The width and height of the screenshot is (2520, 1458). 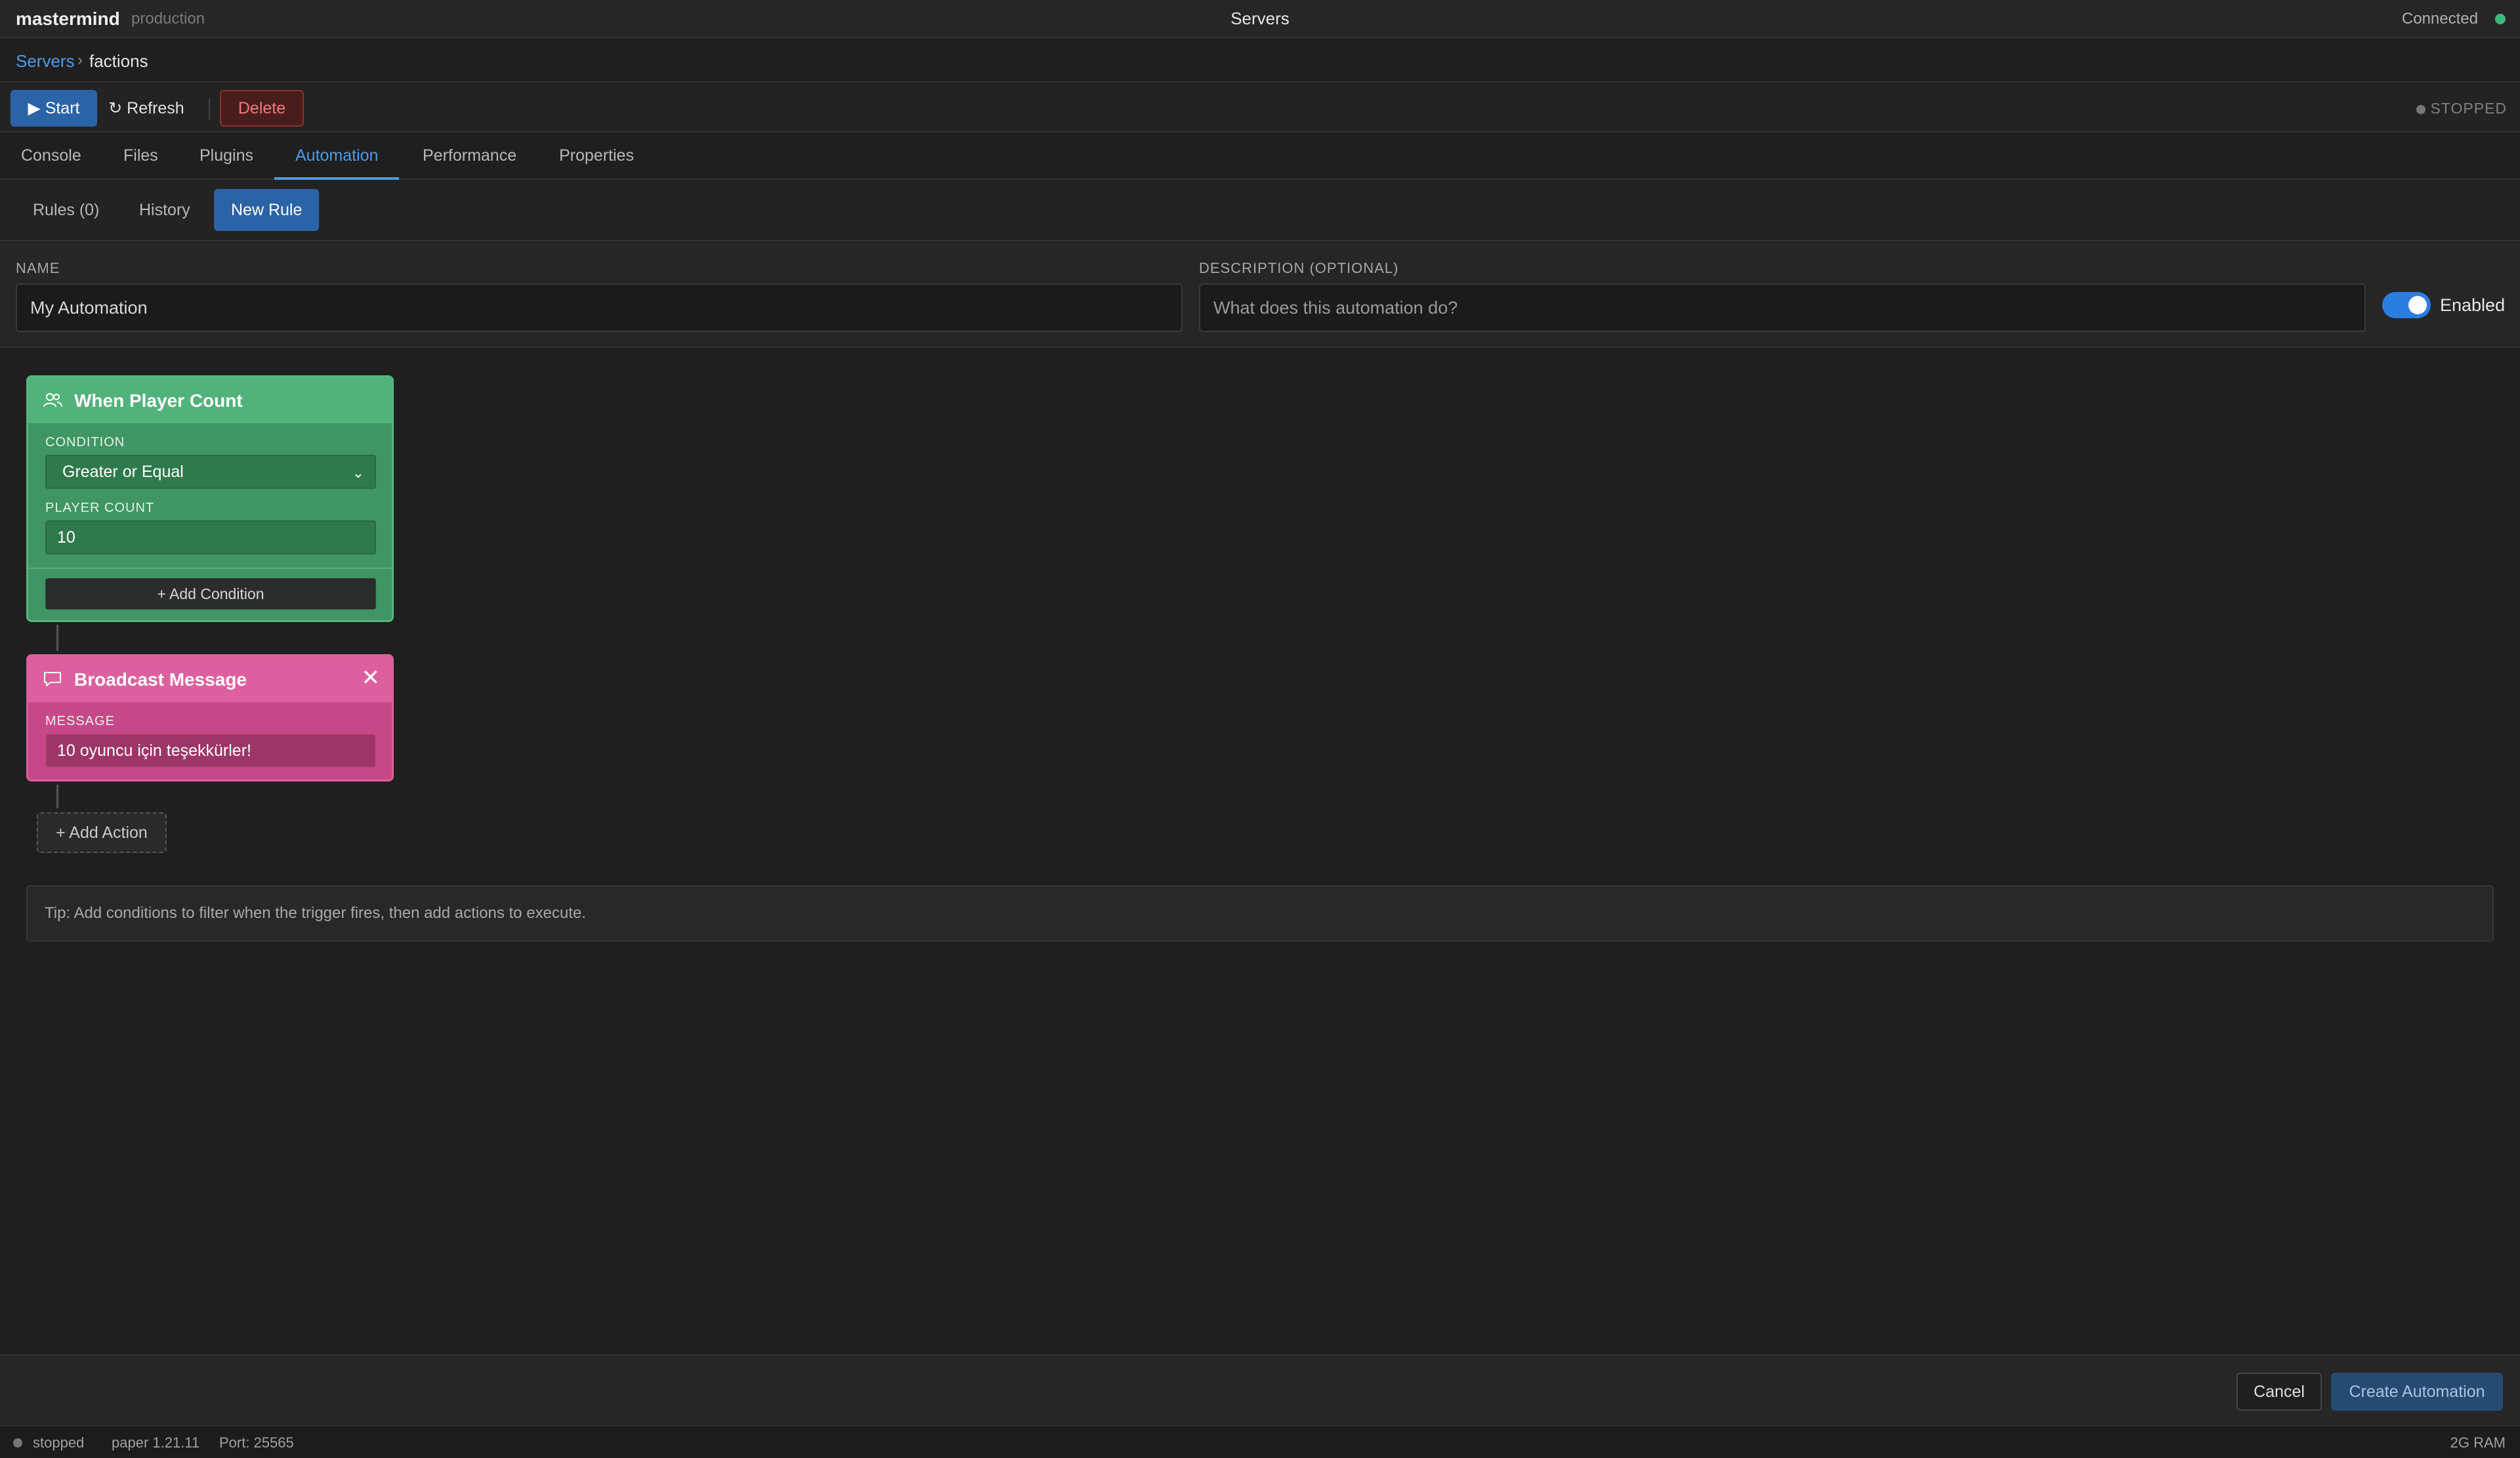 What do you see at coordinates (256, 1442) in the screenshot?
I see `statusbar-port: Port: 25565` at bounding box center [256, 1442].